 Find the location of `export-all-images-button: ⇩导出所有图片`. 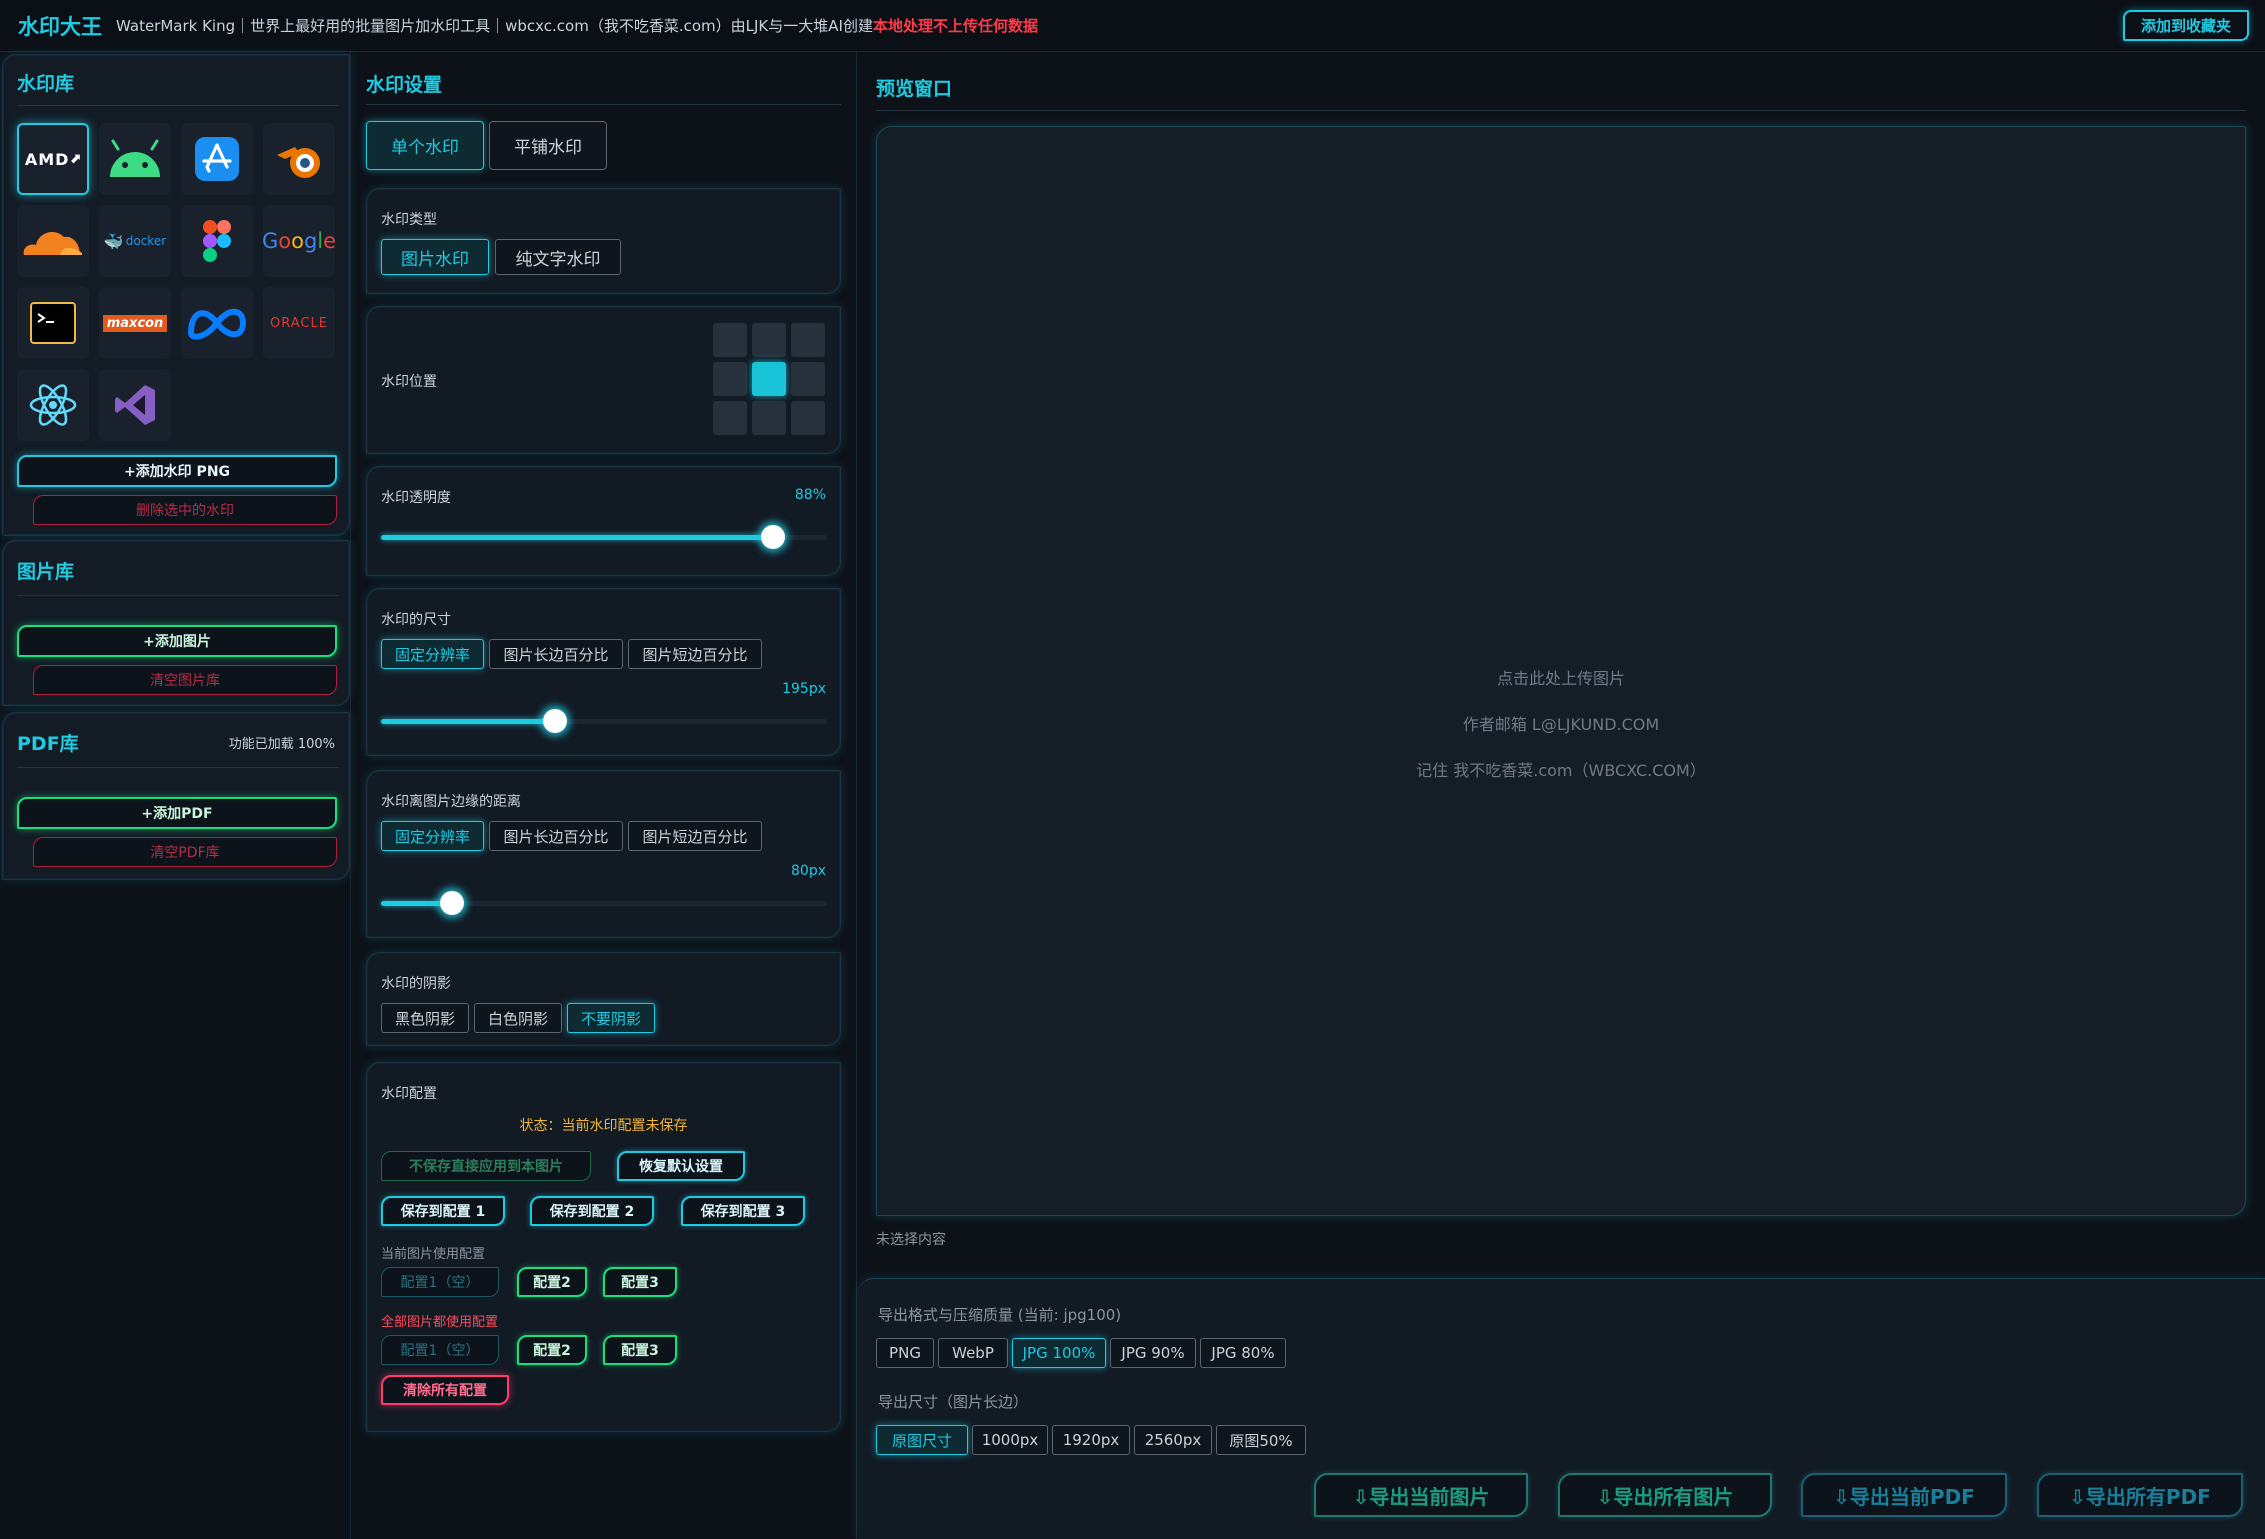

export-all-images-button: ⇩导出所有图片 is located at coordinates (1665, 1495).